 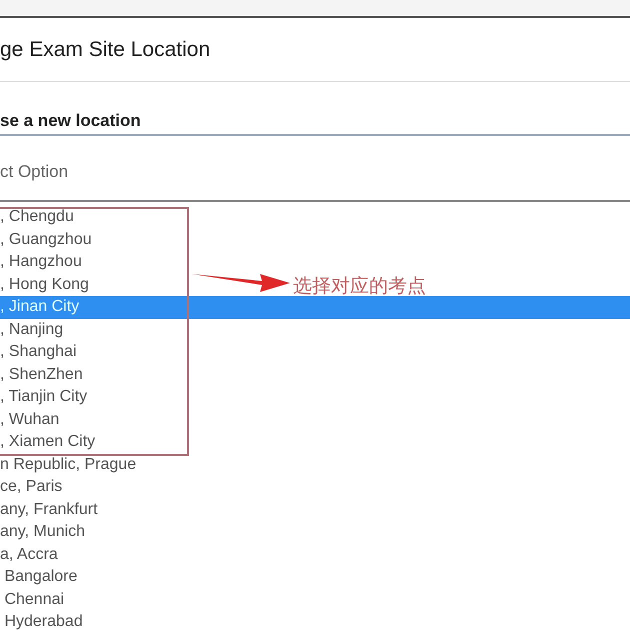 I want to click on location-option: , Shanghai, so click(x=38, y=352).